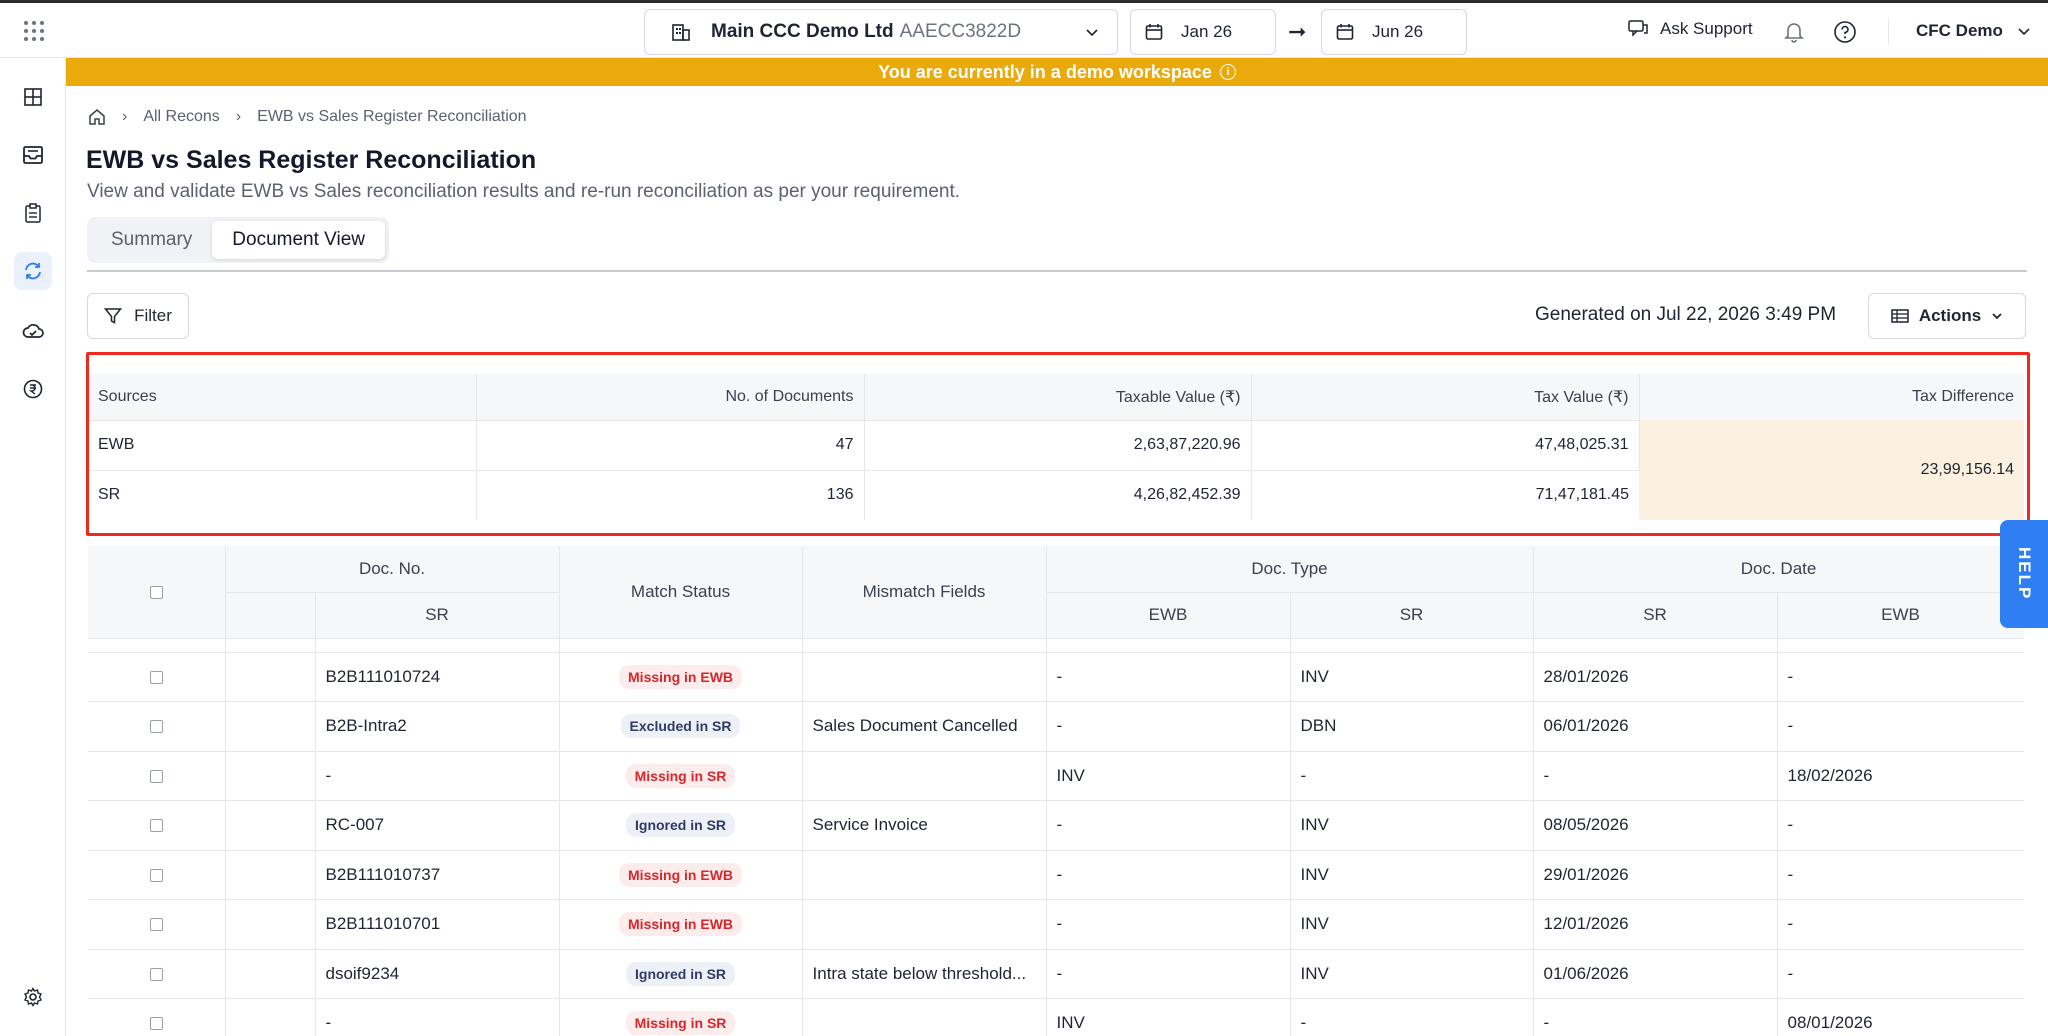  I want to click on help-circle-icon, so click(1845, 32).